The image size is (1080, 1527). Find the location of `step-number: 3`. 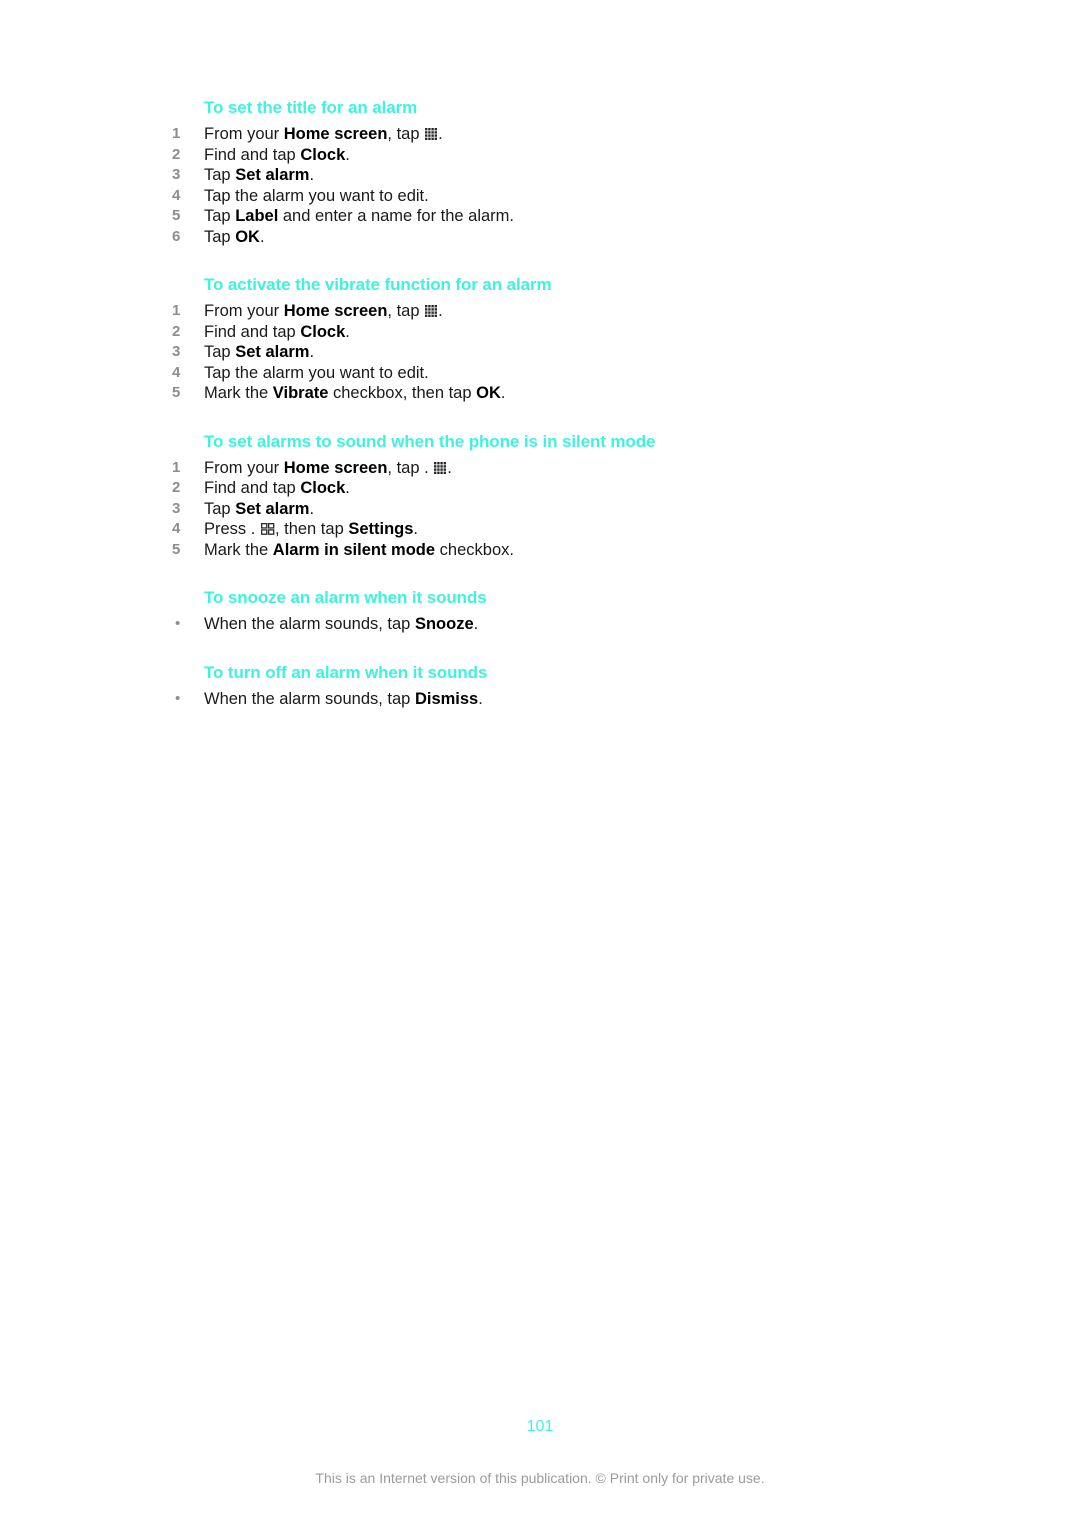

step-number: 3 is located at coordinates (176, 174).